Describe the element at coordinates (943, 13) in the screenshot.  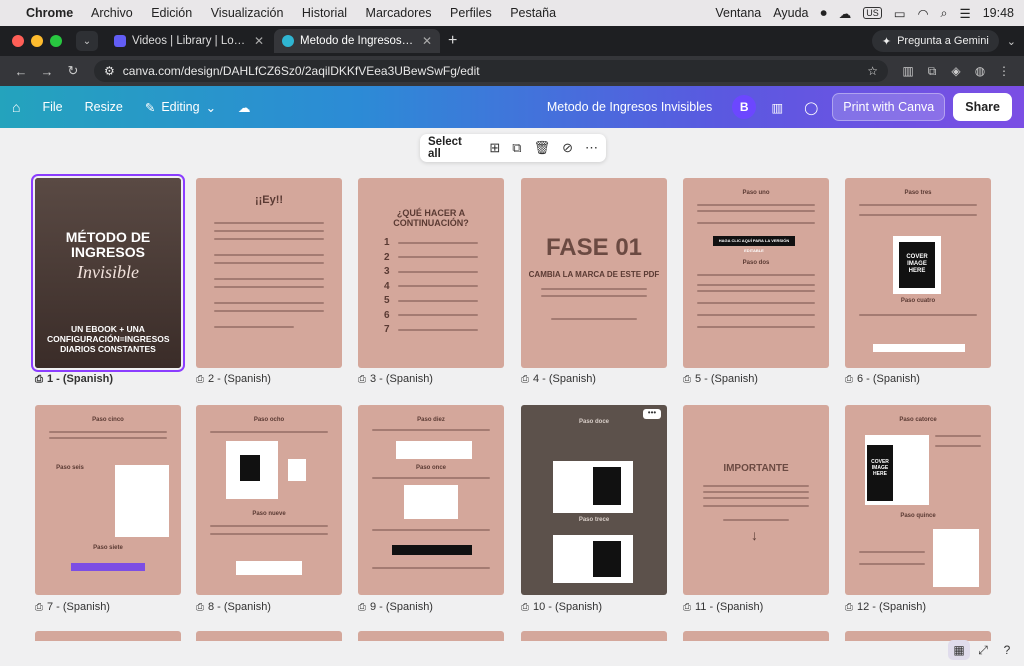
I see `search-icon: ⌕` at that location.